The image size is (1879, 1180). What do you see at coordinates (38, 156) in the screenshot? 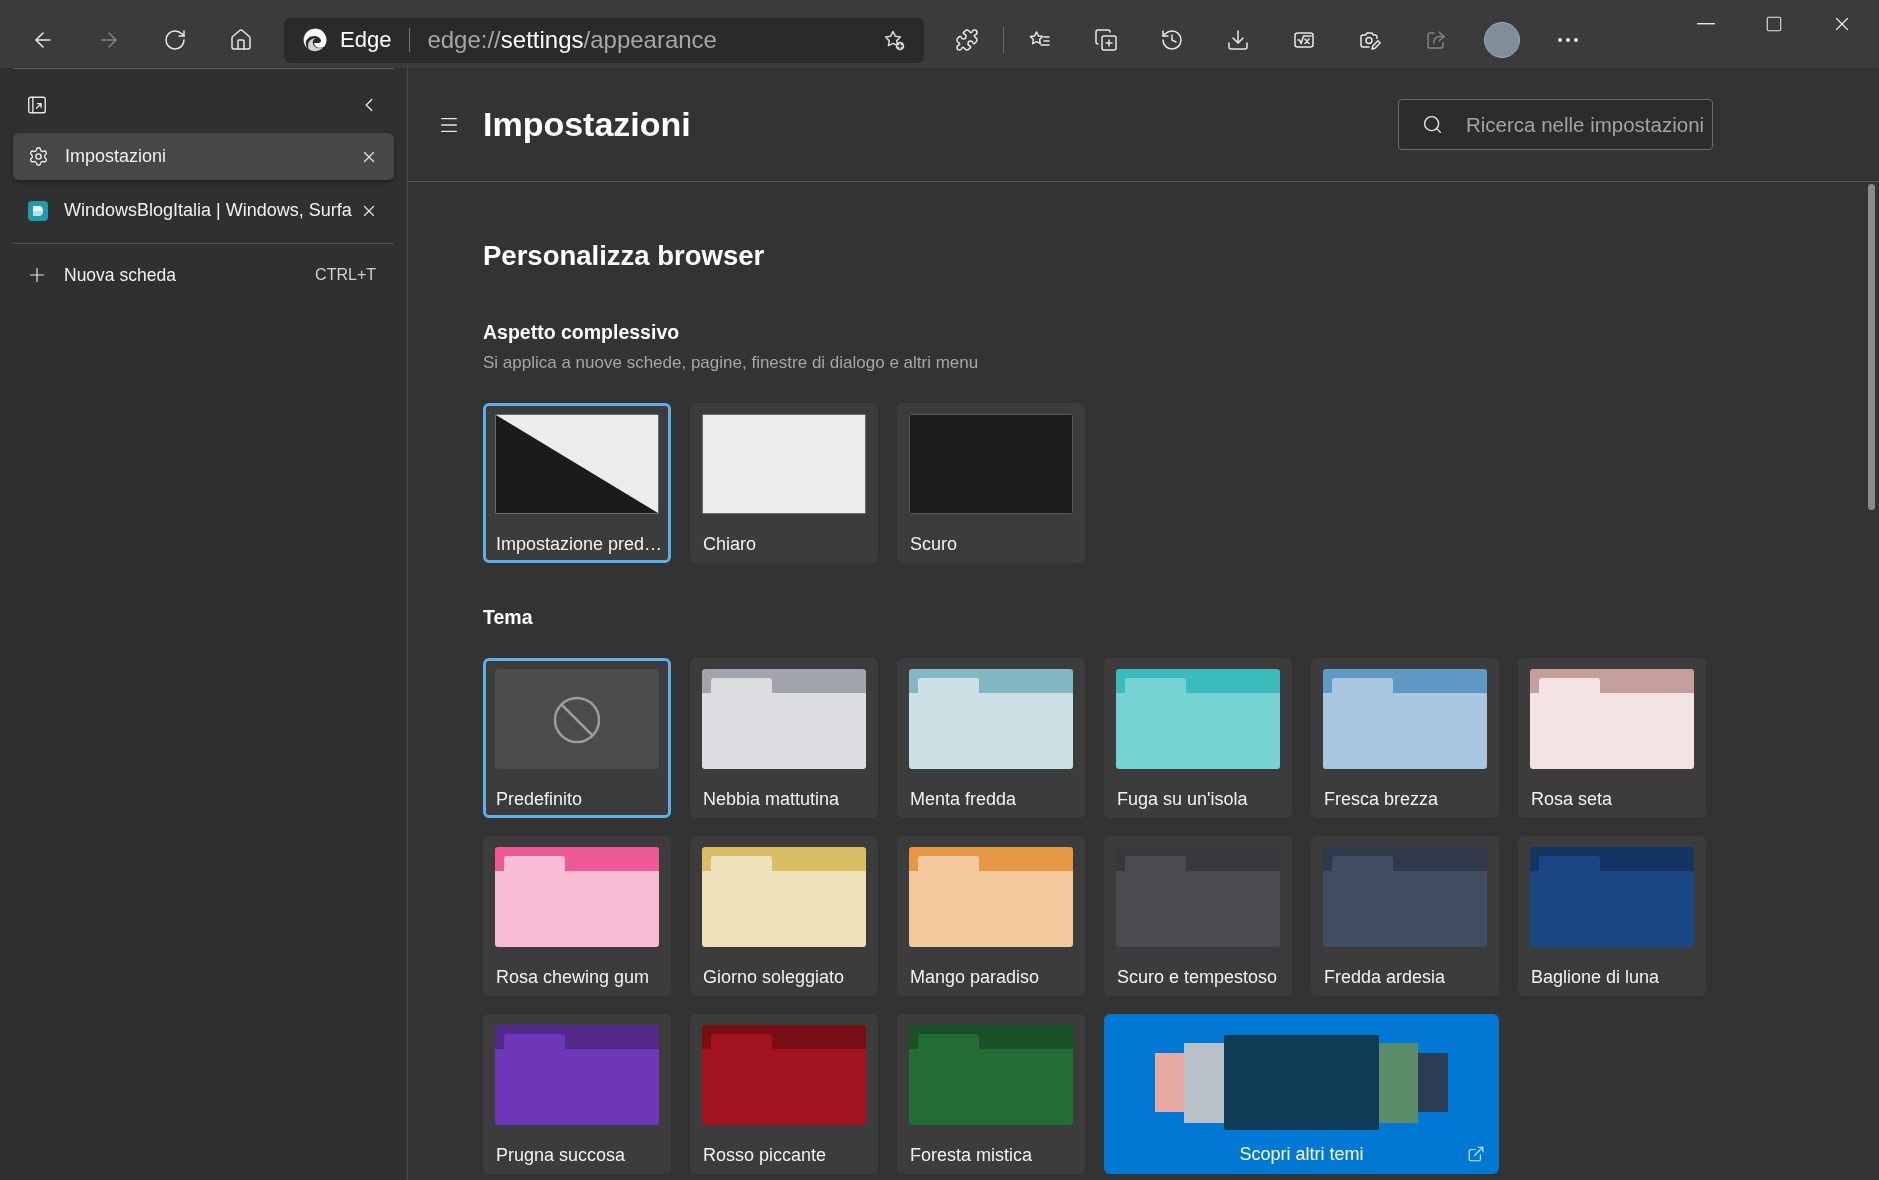
I see `settings-icon` at bounding box center [38, 156].